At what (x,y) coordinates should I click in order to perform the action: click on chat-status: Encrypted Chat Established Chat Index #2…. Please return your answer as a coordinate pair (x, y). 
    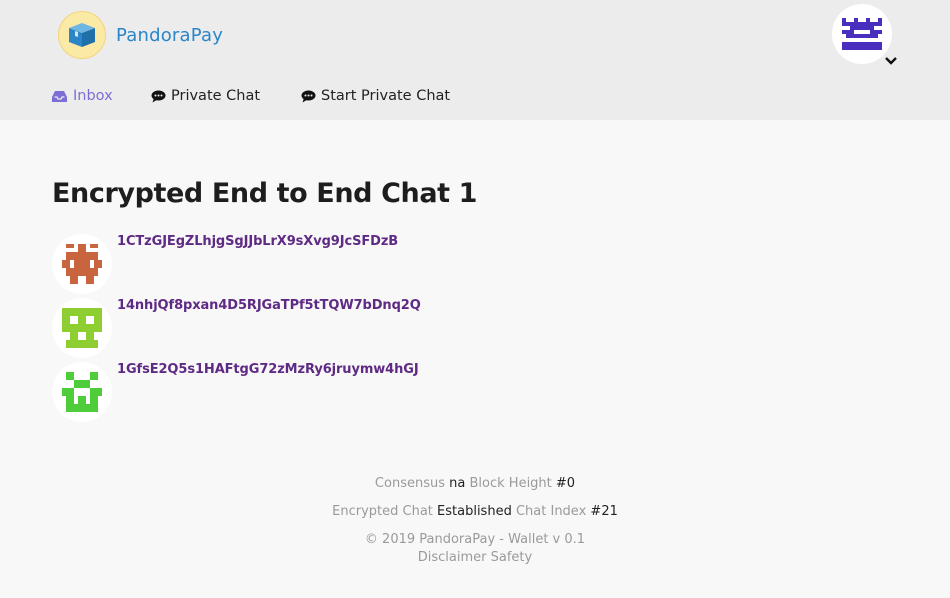
    Looking at the image, I should click on (475, 511).